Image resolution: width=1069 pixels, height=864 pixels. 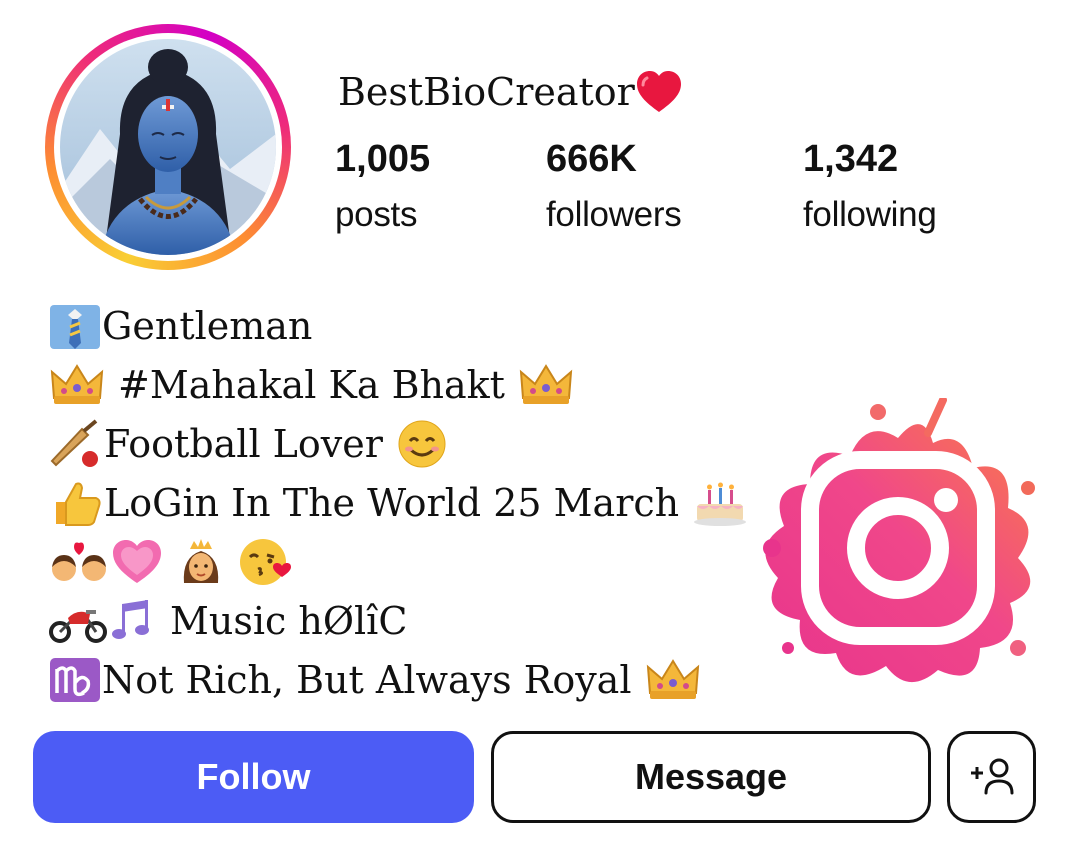 I want to click on virgo-icon, so click(x=75, y=679).